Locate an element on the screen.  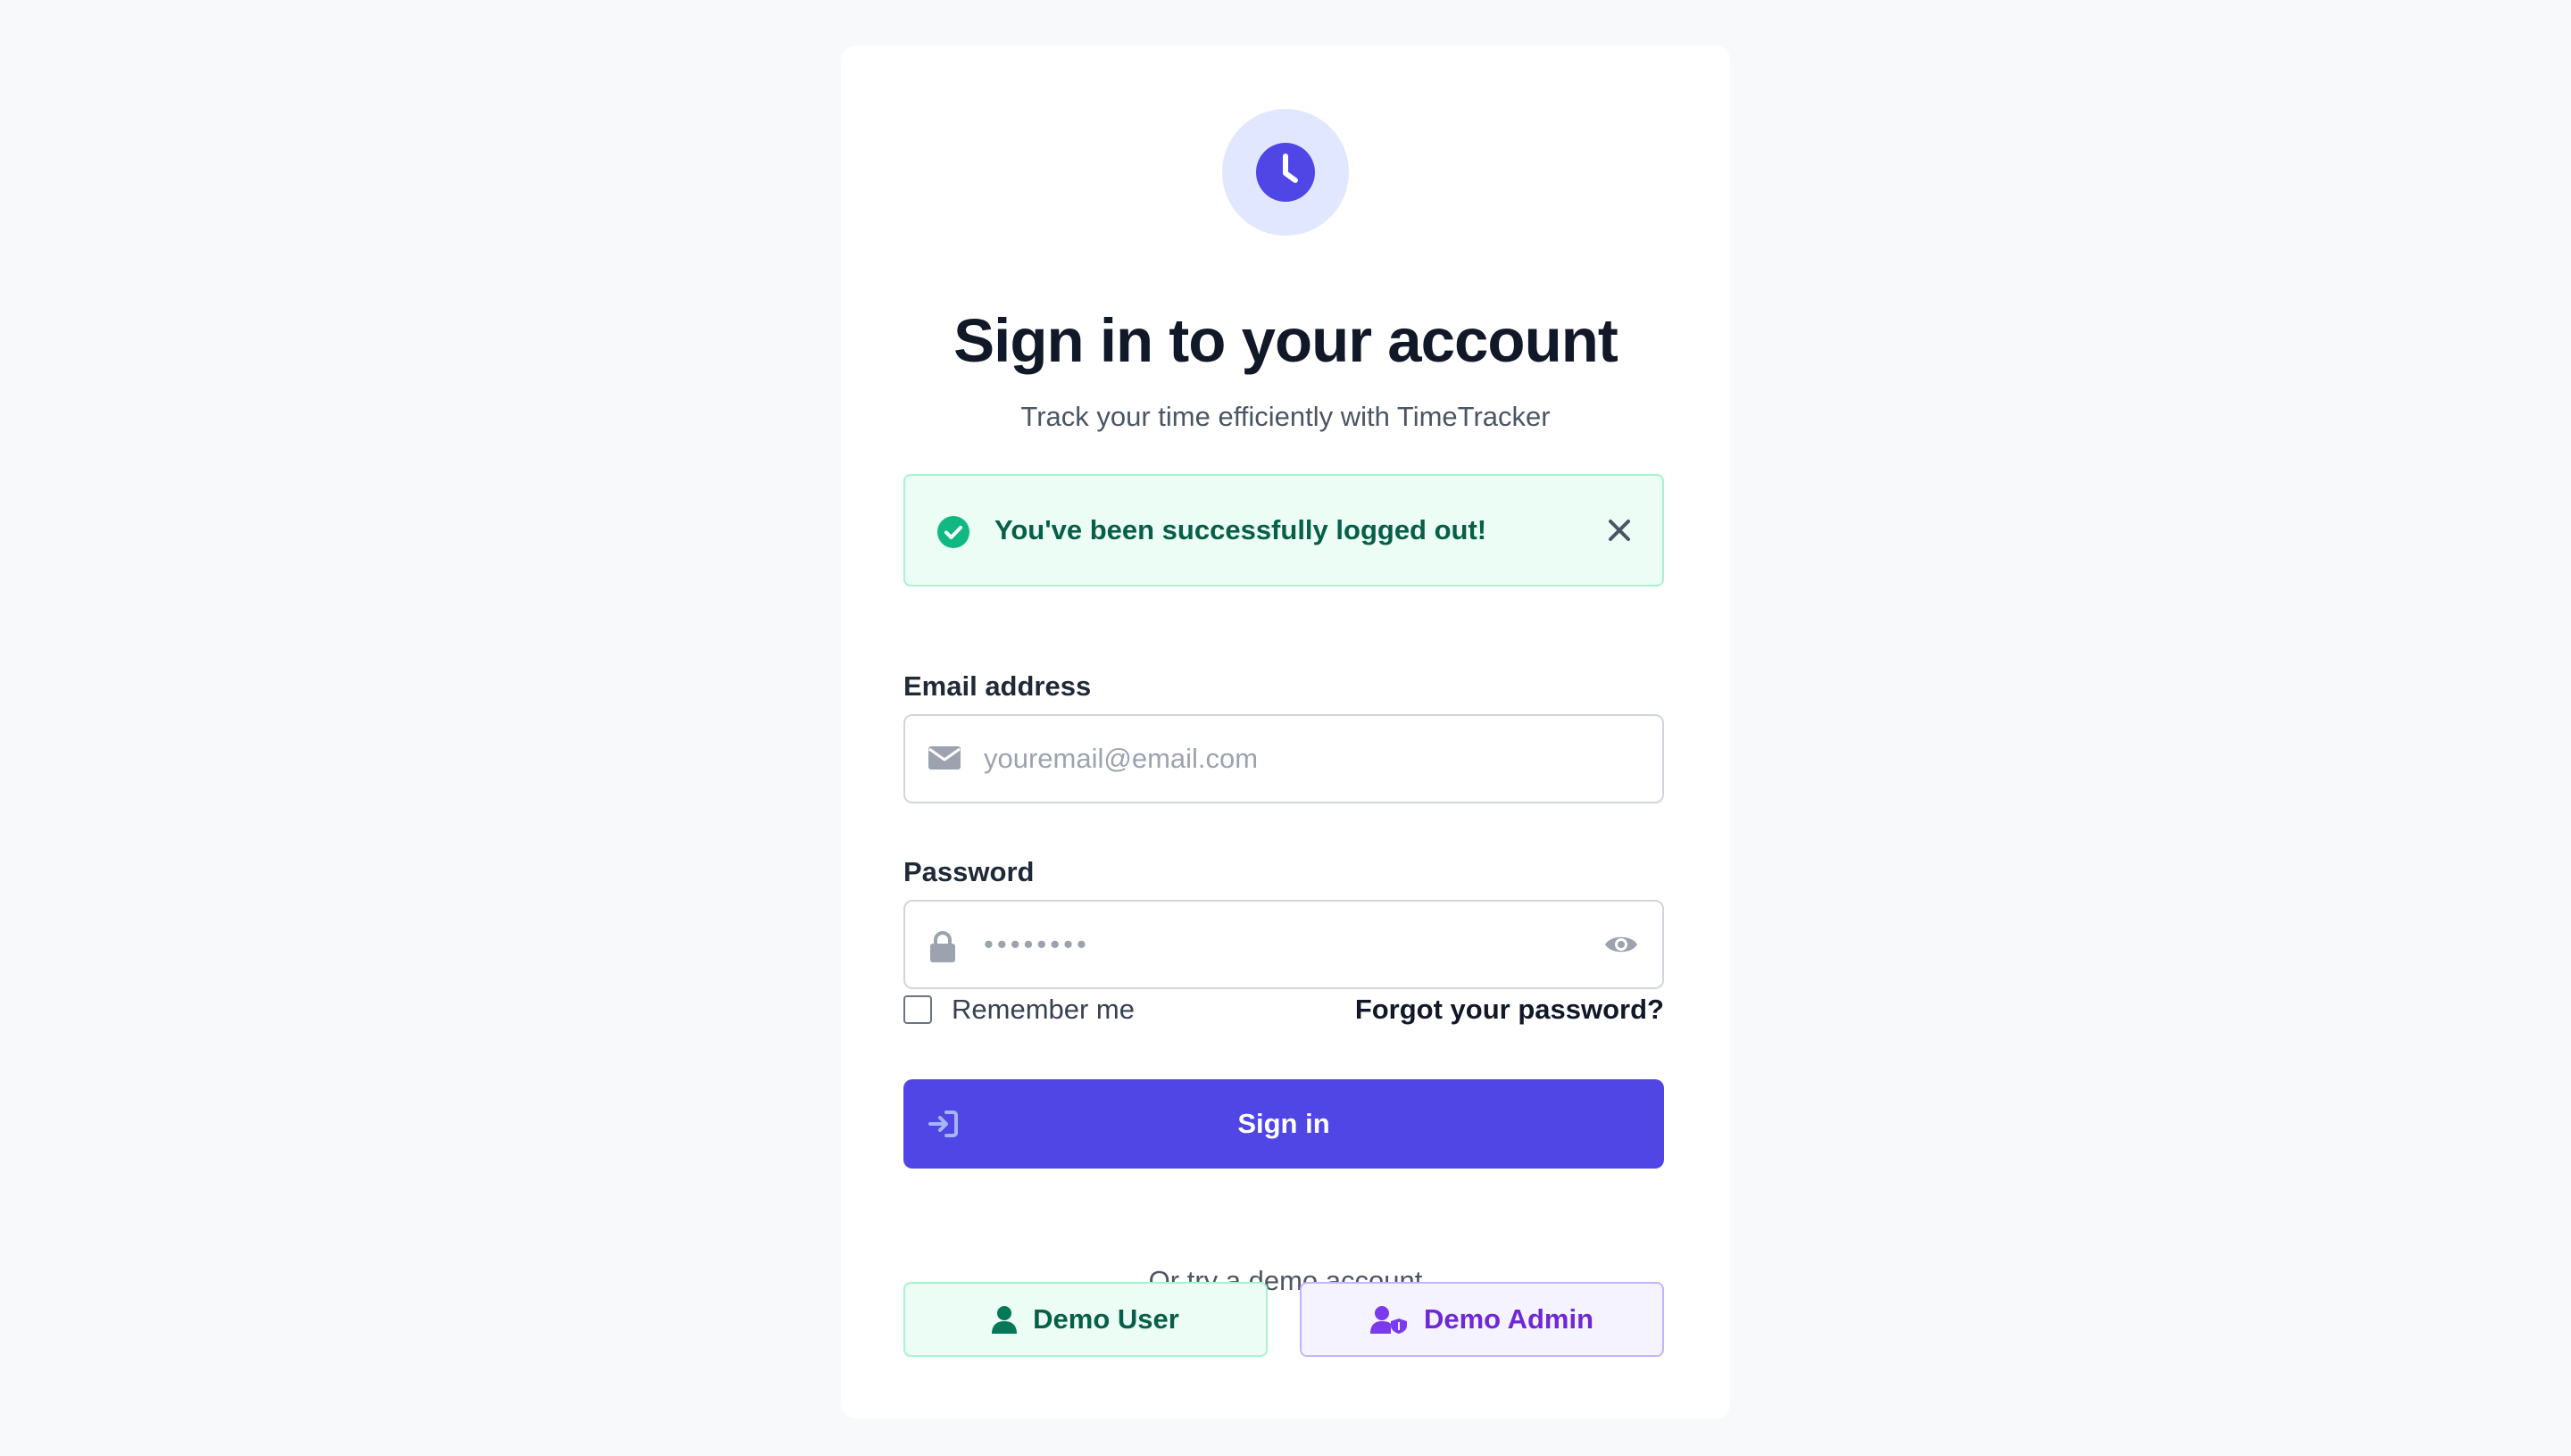
email-label: Email address is located at coordinates (997, 686).